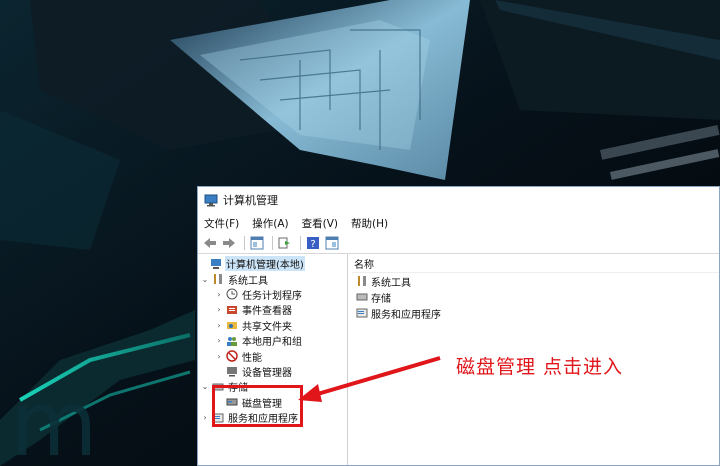 Image resolution: width=720 pixels, height=466 pixels. Describe the element at coordinates (229, 243) in the screenshot. I see `forward-icon` at that location.